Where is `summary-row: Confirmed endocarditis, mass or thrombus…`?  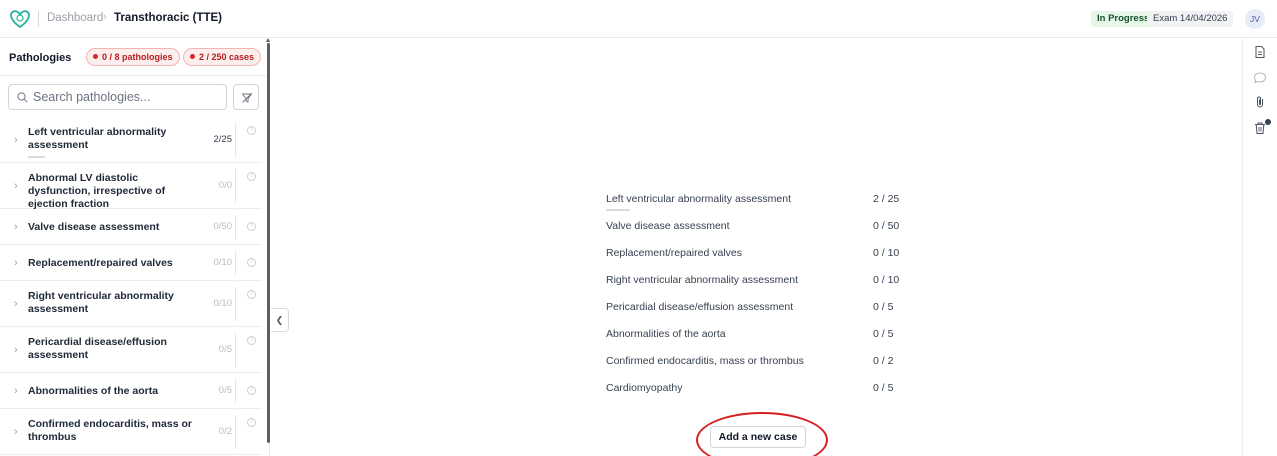 summary-row: Confirmed endocarditis, mass or thrombus… is located at coordinates (766, 364).